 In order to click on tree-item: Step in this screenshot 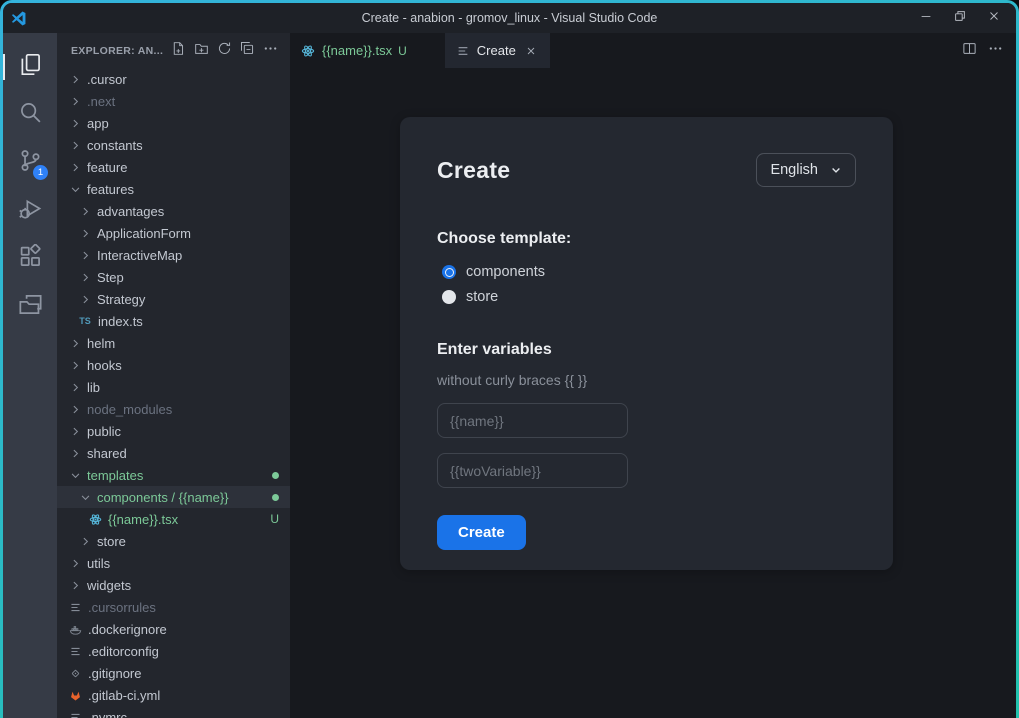, I will do `click(173, 277)`.